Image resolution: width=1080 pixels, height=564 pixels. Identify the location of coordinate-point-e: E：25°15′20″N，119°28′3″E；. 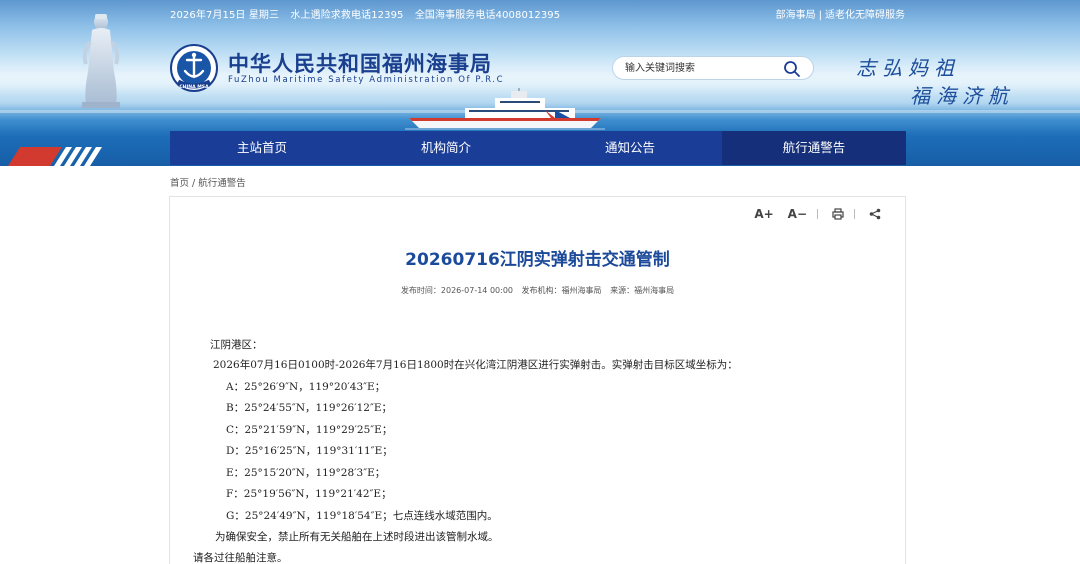
(306, 473).